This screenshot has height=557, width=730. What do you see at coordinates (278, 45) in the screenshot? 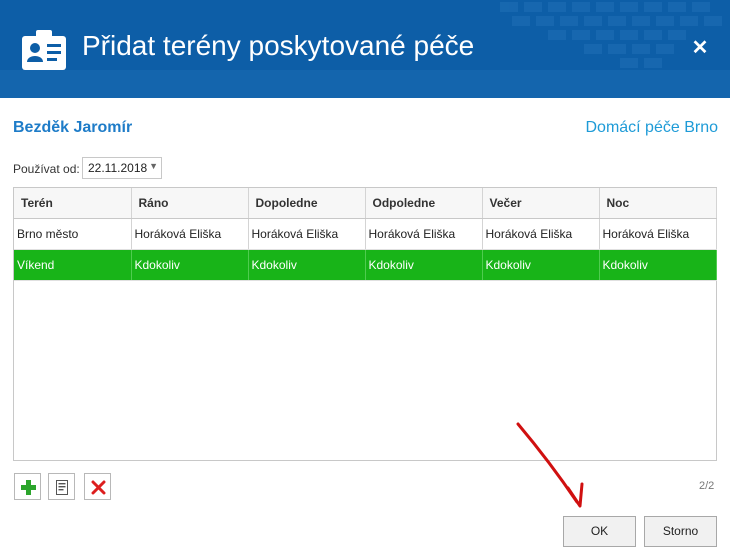
I see `dialog-title: Přidat terény poskytované péče` at bounding box center [278, 45].